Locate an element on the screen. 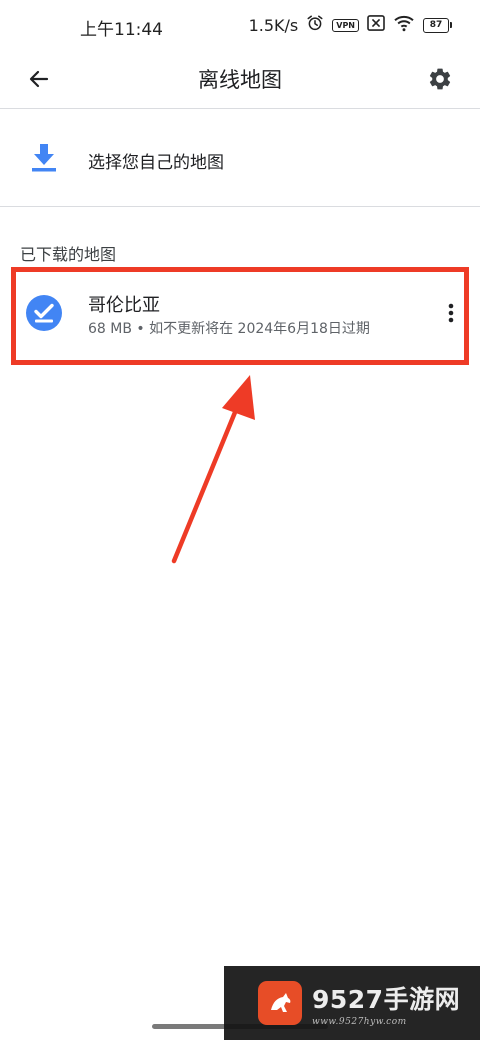  select-own-map-row: 选择您自己的地图 is located at coordinates (240, 157).